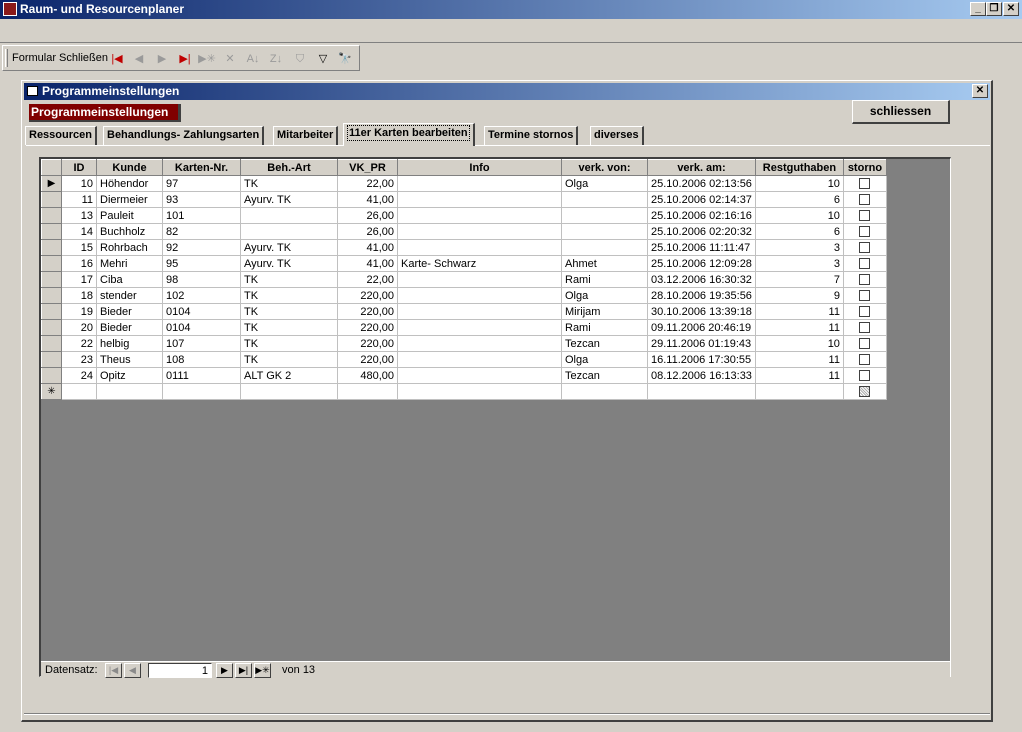 Image resolution: width=1022 pixels, height=732 pixels. What do you see at coordinates (129, 343) in the screenshot?
I see `table-cell: helbig` at bounding box center [129, 343].